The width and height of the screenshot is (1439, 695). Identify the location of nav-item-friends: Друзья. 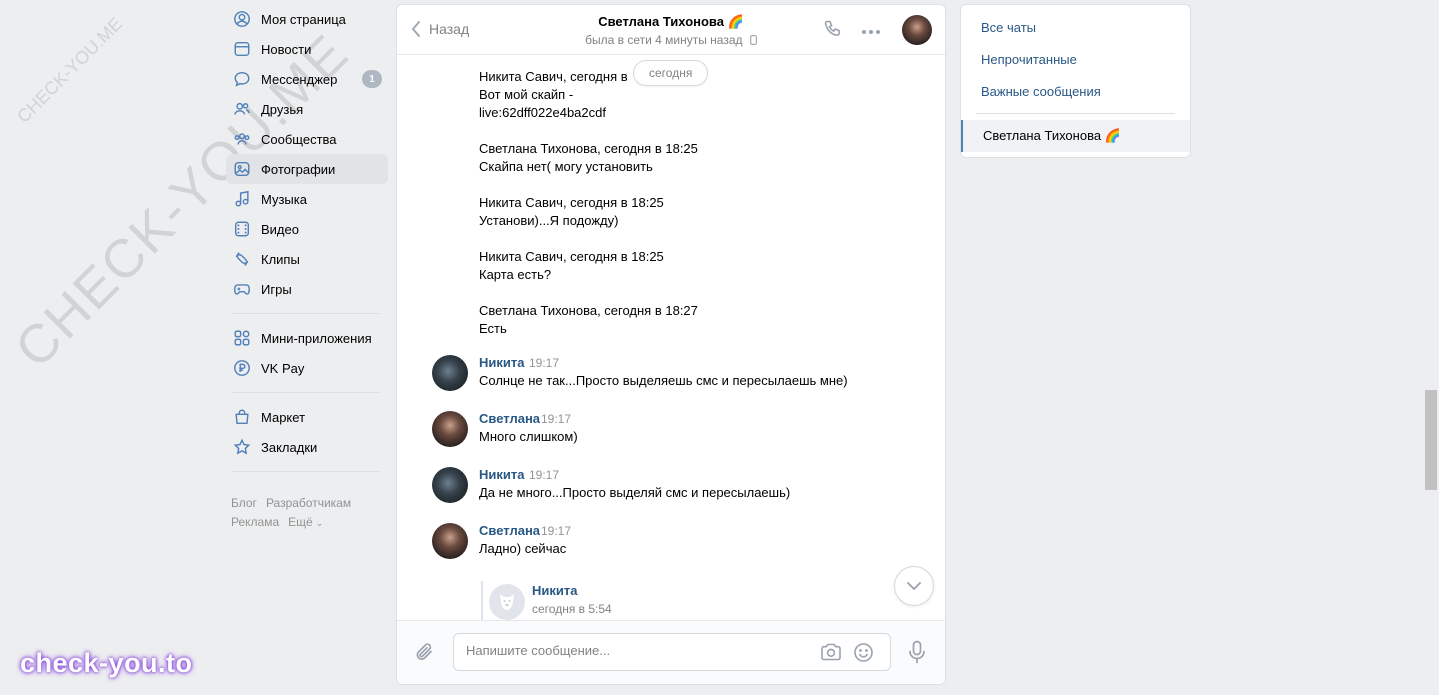
(307, 109).